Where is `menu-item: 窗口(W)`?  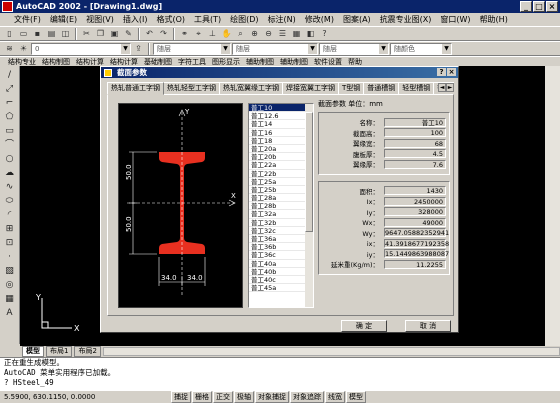
menu-item: 窗口(W) is located at coordinates (455, 19).